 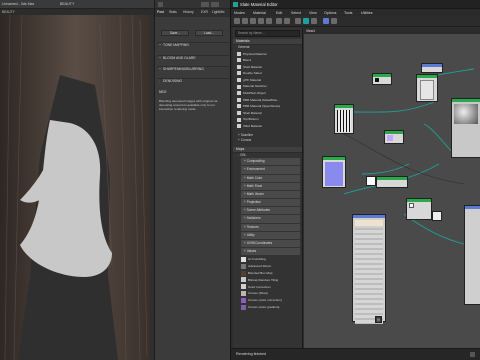 What do you see at coordinates (314, 21) in the screenshot?
I see `select-by-material-icon` at bounding box center [314, 21].